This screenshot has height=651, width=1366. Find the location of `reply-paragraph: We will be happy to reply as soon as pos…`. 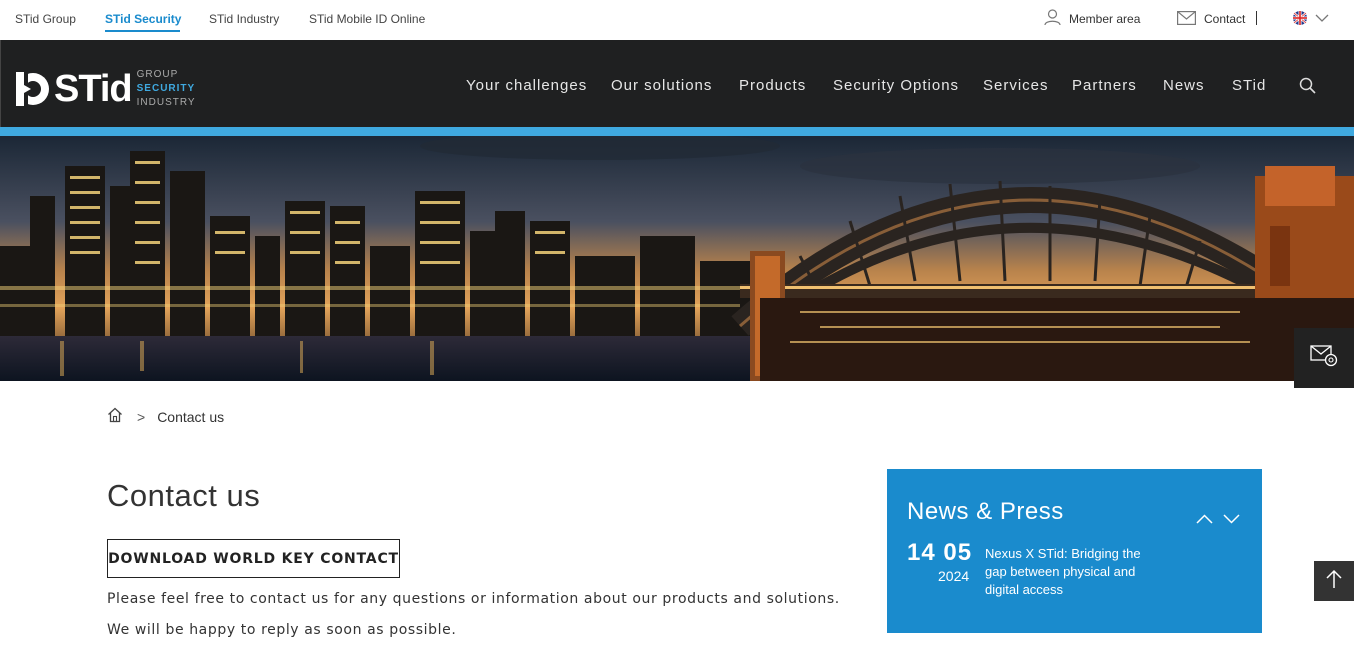

reply-paragraph: We will be happy to reply as soon as pos… is located at coordinates (282, 630).